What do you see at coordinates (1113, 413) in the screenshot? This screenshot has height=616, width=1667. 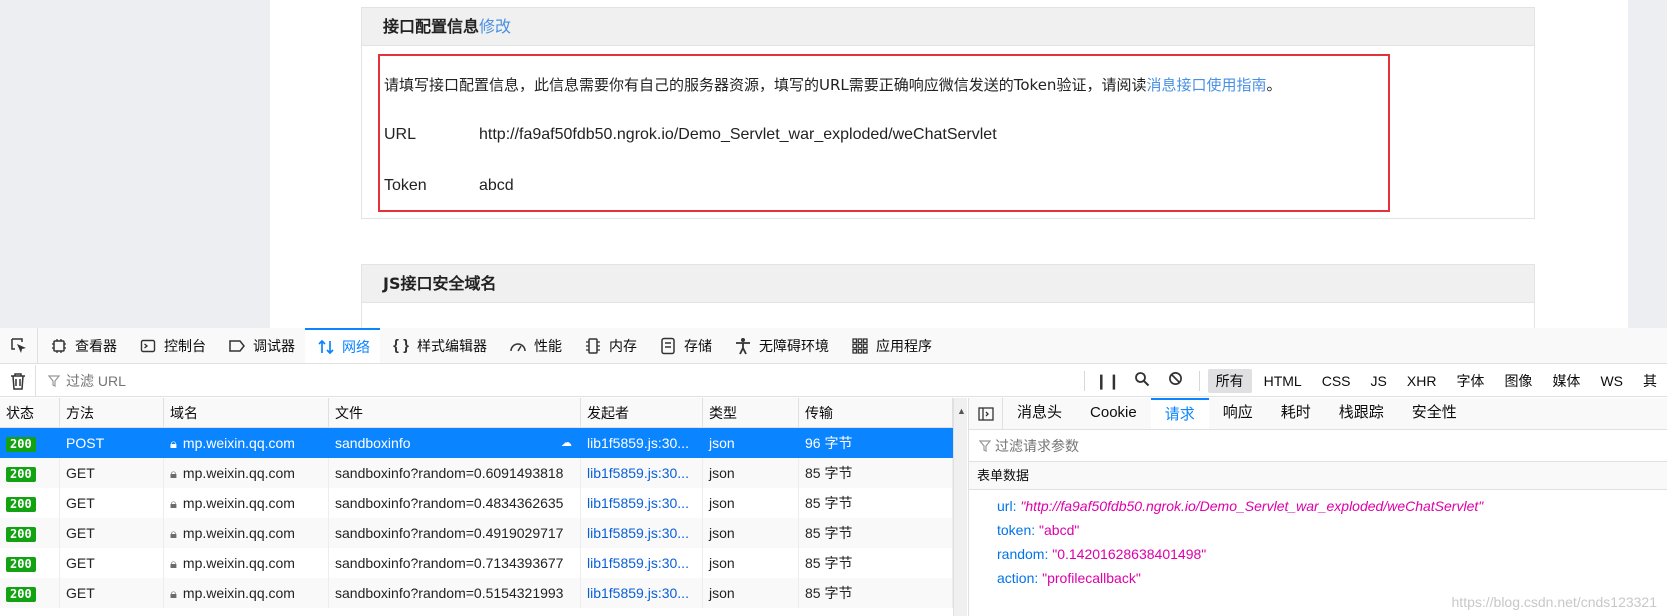 I see `tab-cookies: Cookie` at bounding box center [1113, 413].